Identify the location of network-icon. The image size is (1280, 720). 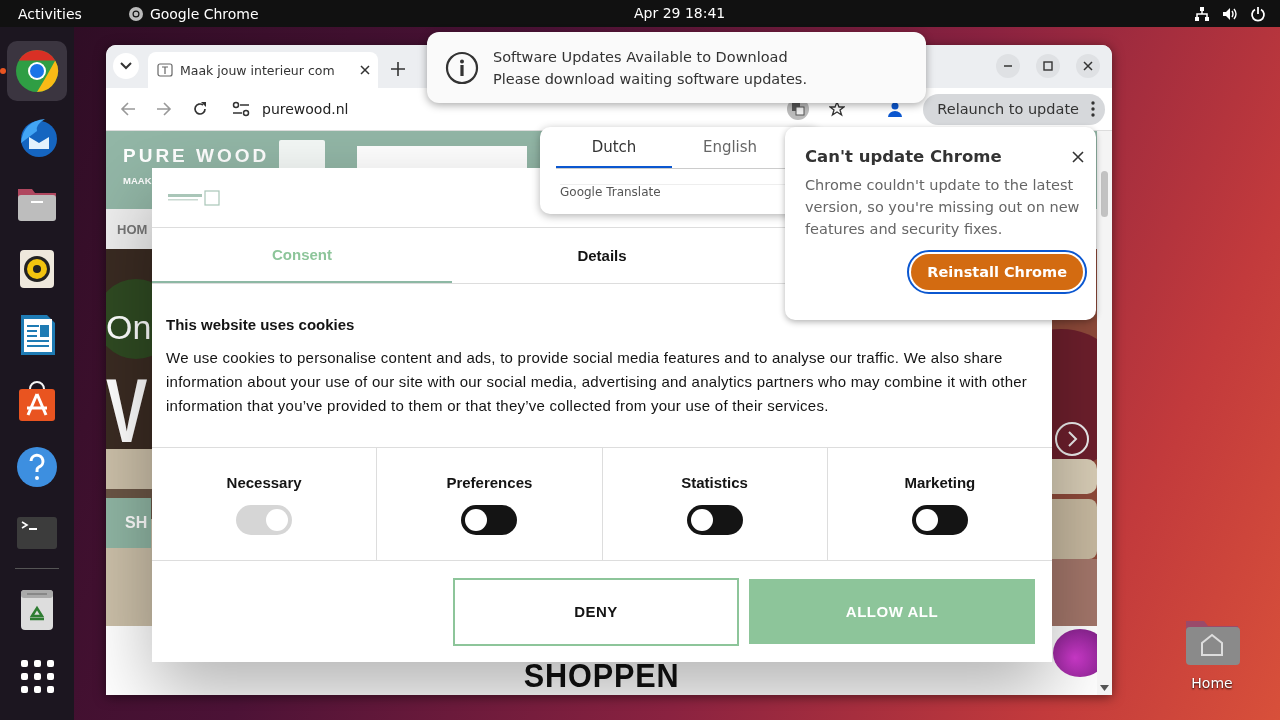
(1202, 13).